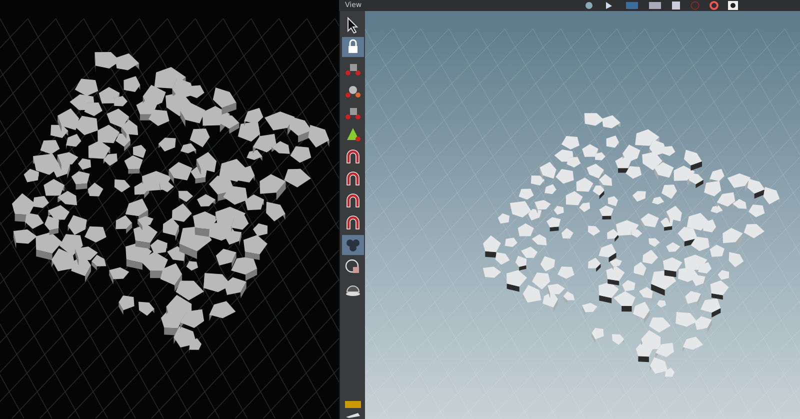 The image size is (800, 419). Describe the element at coordinates (352, 25) in the screenshot. I see `pointer-icon` at that location.